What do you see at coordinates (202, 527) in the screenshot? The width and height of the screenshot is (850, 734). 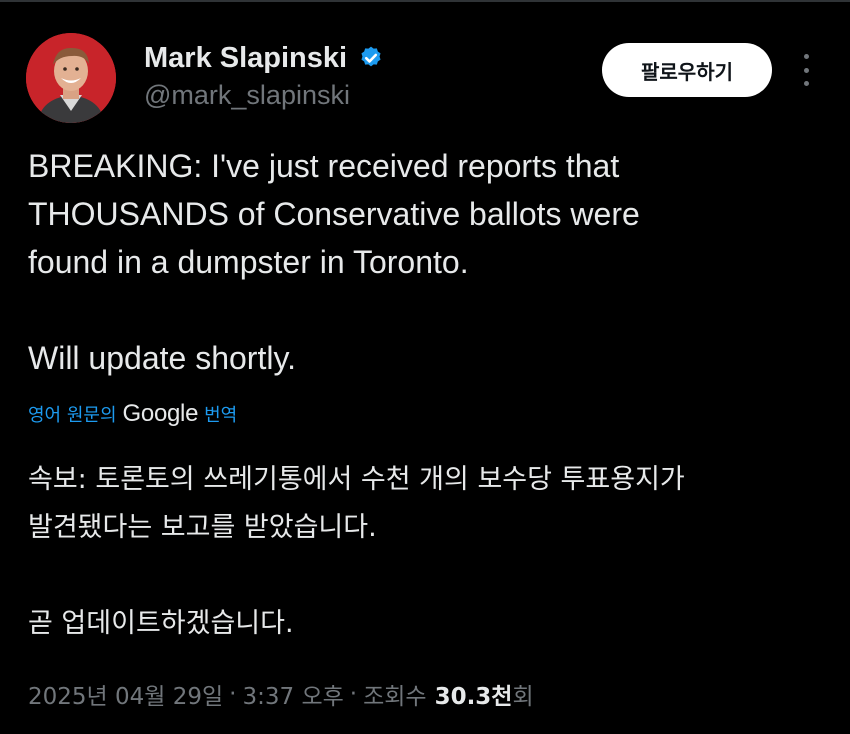 I see `translated-line: 발견됐다는 보고를 받았습니다.` at bounding box center [202, 527].